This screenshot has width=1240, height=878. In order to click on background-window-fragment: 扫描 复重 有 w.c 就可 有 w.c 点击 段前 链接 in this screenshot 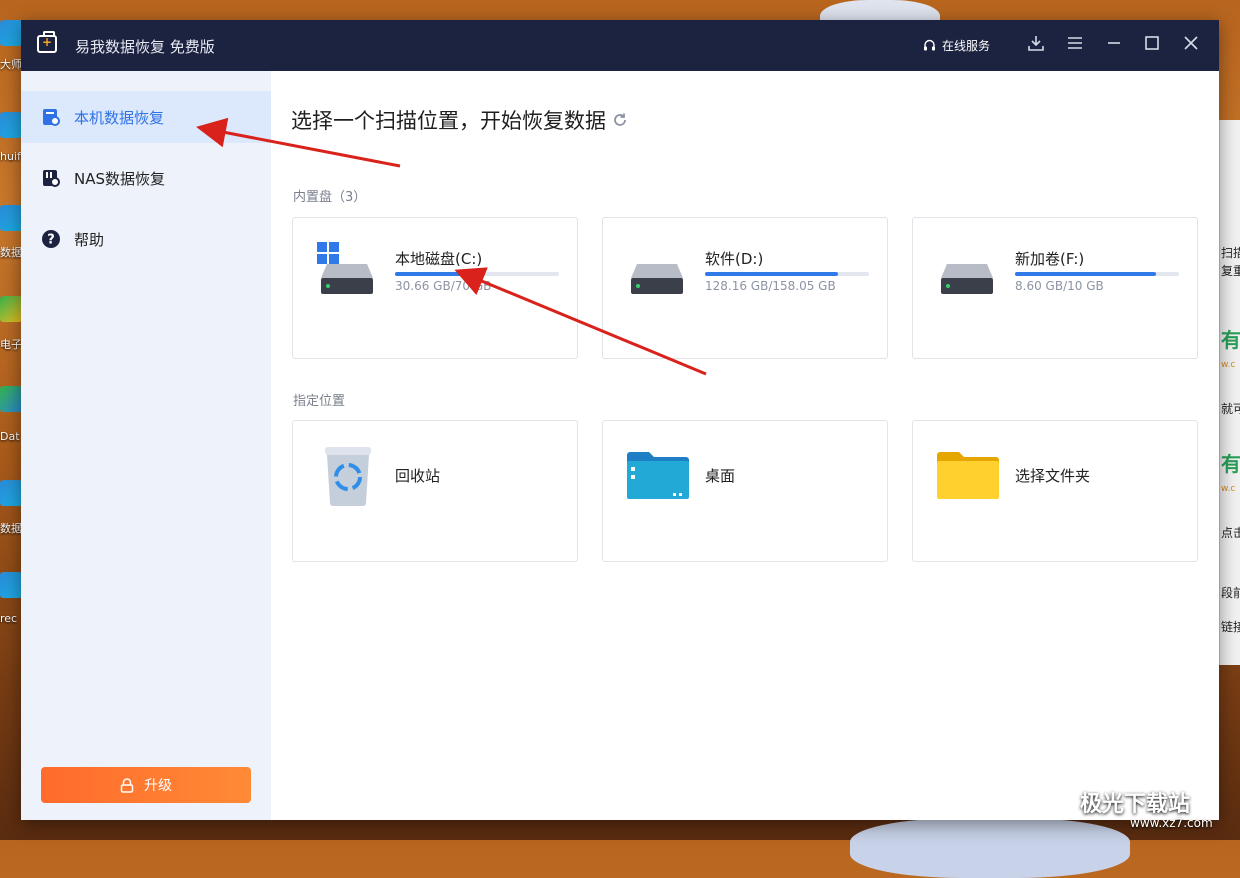, I will do `click(1229, 392)`.